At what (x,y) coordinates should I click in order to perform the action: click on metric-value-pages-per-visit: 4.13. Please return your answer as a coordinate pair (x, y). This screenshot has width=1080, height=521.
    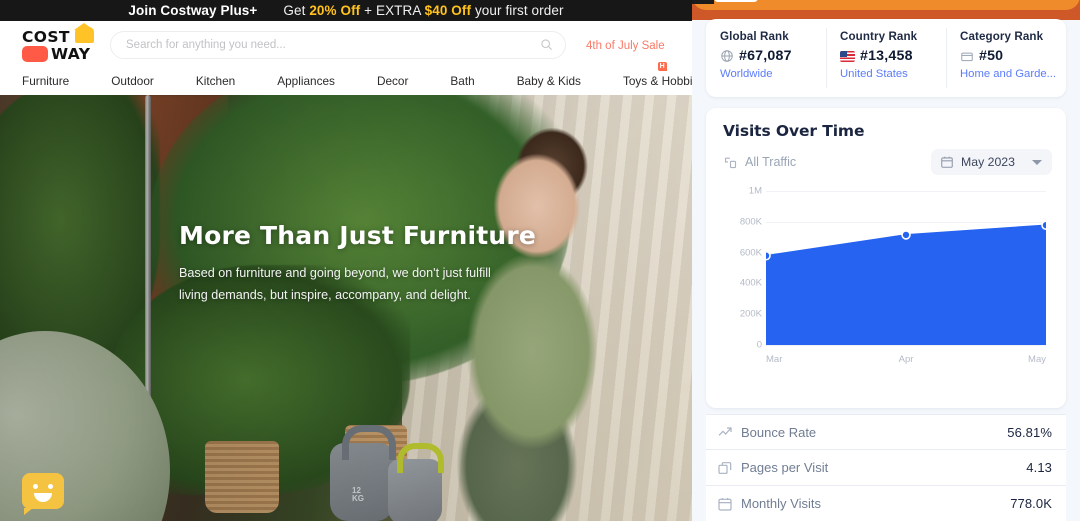
    Looking at the image, I should click on (1039, 467).